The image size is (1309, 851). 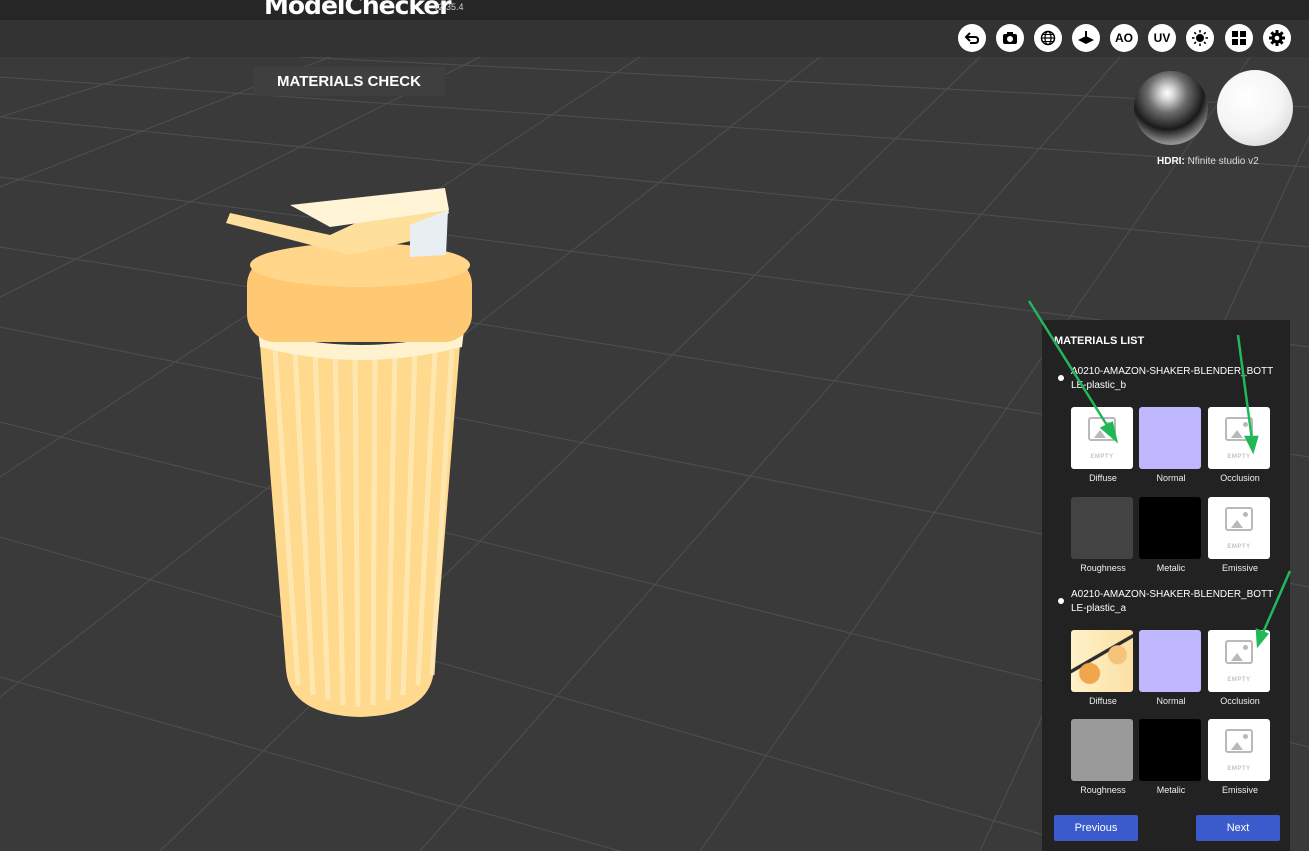 I want to click on lighting-button, so click(x=1200, y=38).